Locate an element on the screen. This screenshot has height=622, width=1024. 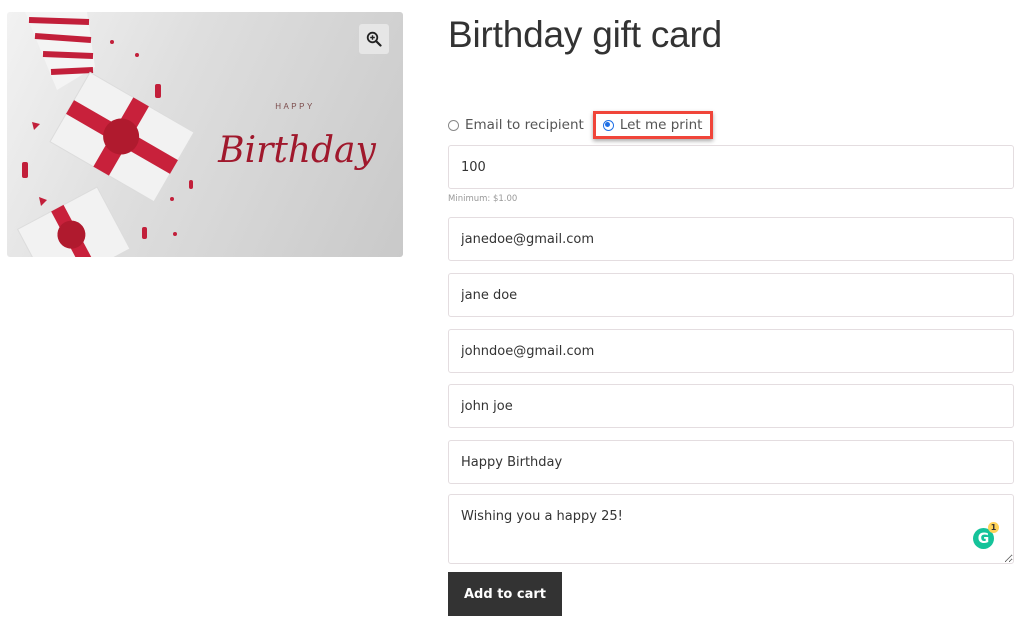
radio-email-to-recipient: Email to recipient is located at coordinates (516, 125).